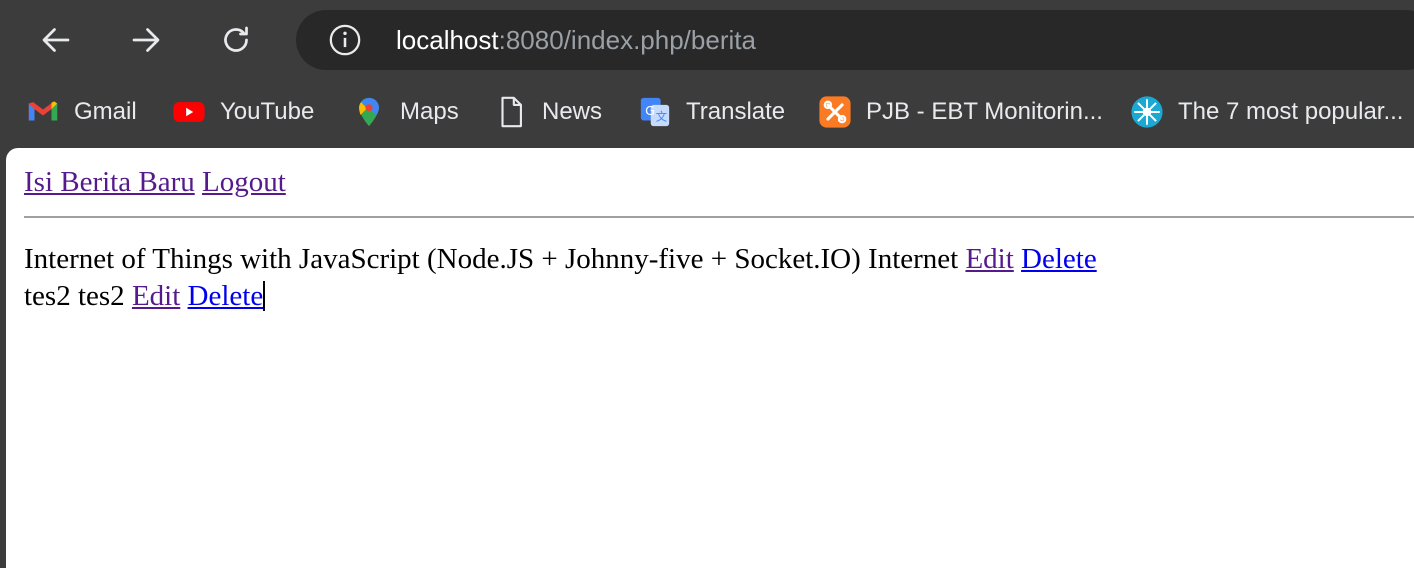 The height and width of the screenshot is (568, 1414). I want to click on page-nav: Isi Berita Baru Logout, so click(155, 182).